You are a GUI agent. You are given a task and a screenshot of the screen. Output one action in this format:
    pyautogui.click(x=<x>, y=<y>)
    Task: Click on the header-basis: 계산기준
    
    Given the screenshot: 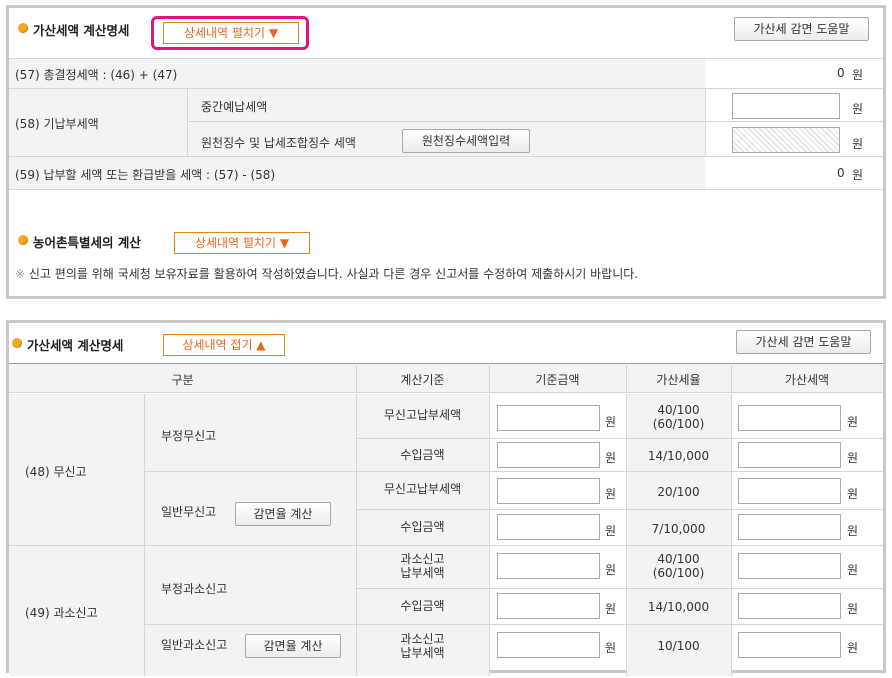 What is the action you would take?
    pyautogui.click(x=422, y=380)
    